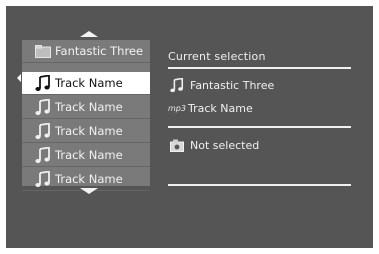  Describe the element at coordinates (217, 56) in the screenshot. I see `panel-title: Current selection` at that location.